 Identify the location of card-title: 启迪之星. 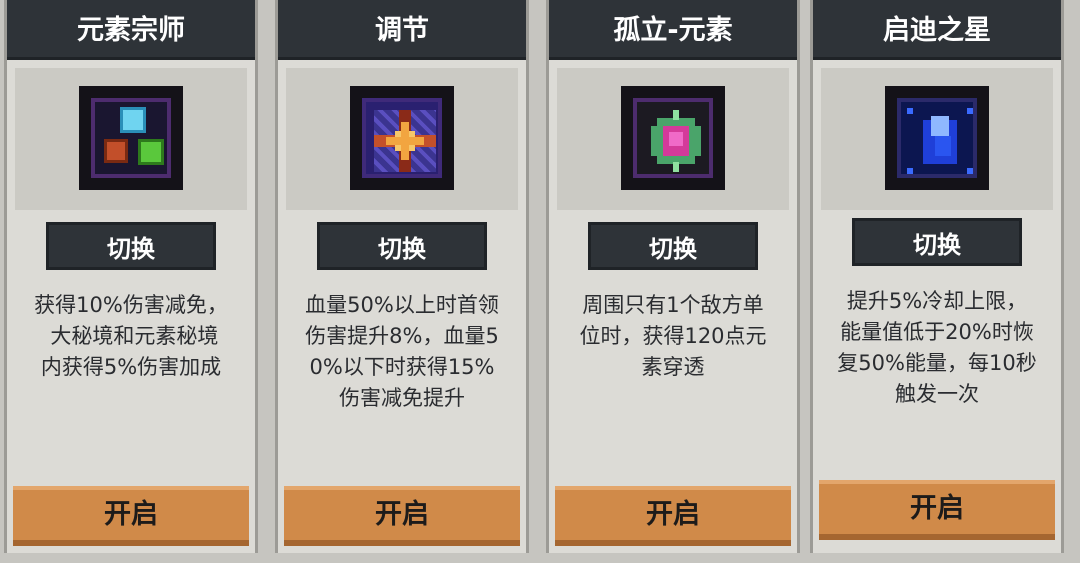
(937, 30).